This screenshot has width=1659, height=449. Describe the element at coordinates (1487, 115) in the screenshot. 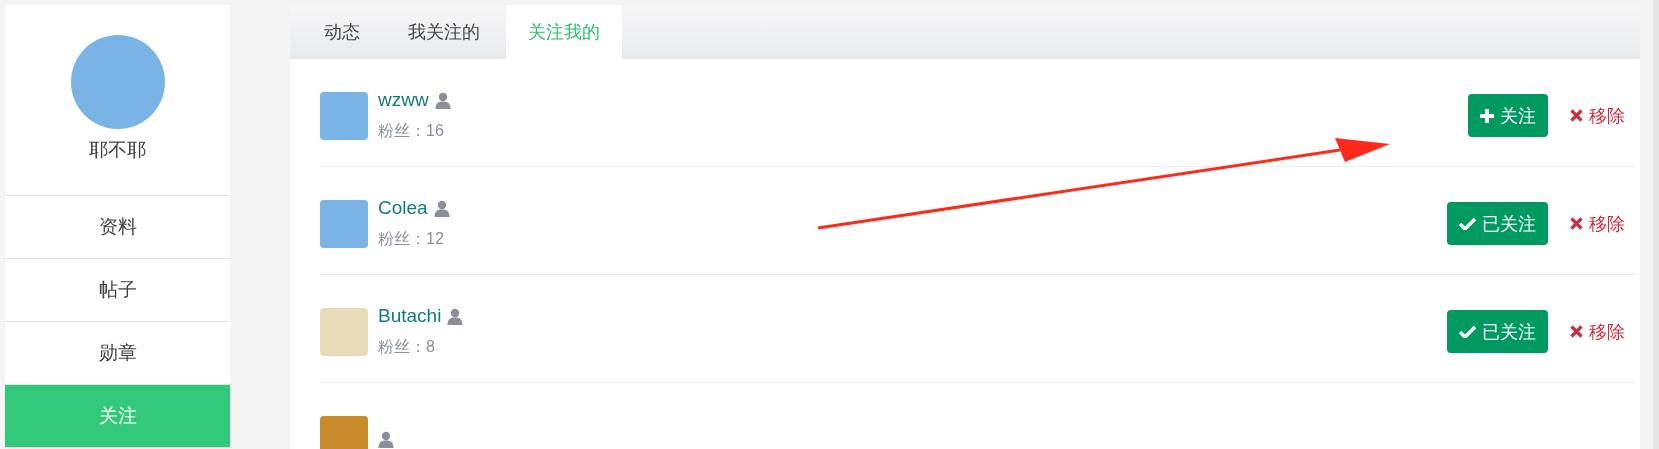

I see `plus-icon` at that location.